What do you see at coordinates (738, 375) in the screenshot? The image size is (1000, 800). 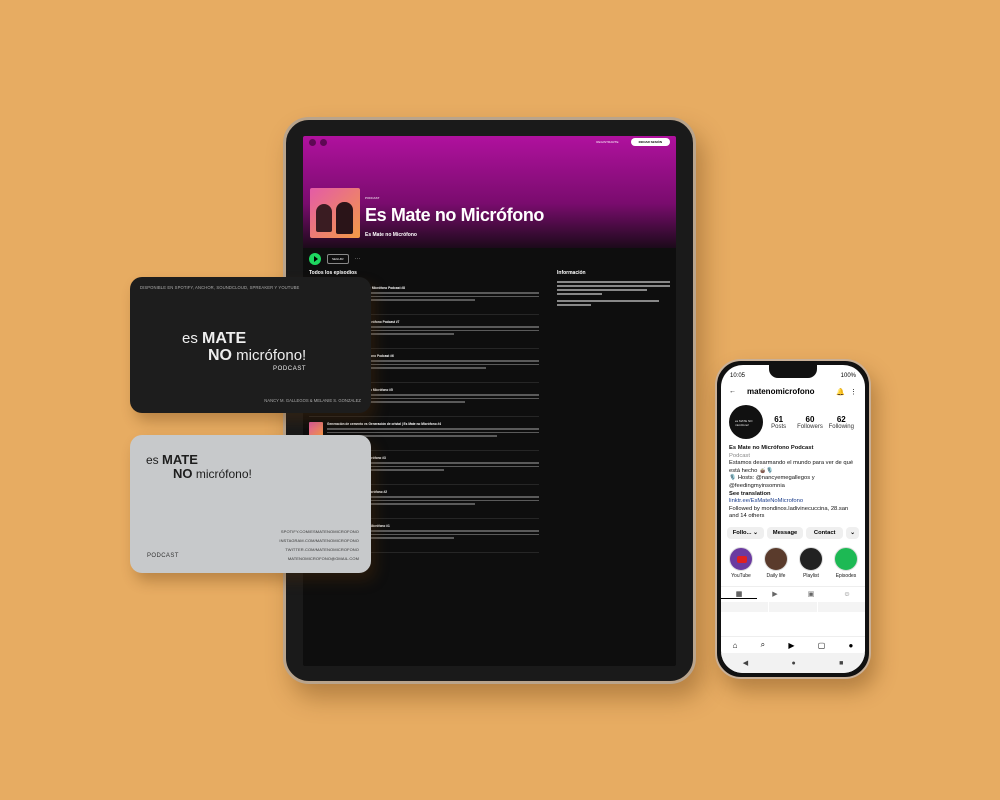 I see `clock: 10:05` at bounding box center [738, 375].